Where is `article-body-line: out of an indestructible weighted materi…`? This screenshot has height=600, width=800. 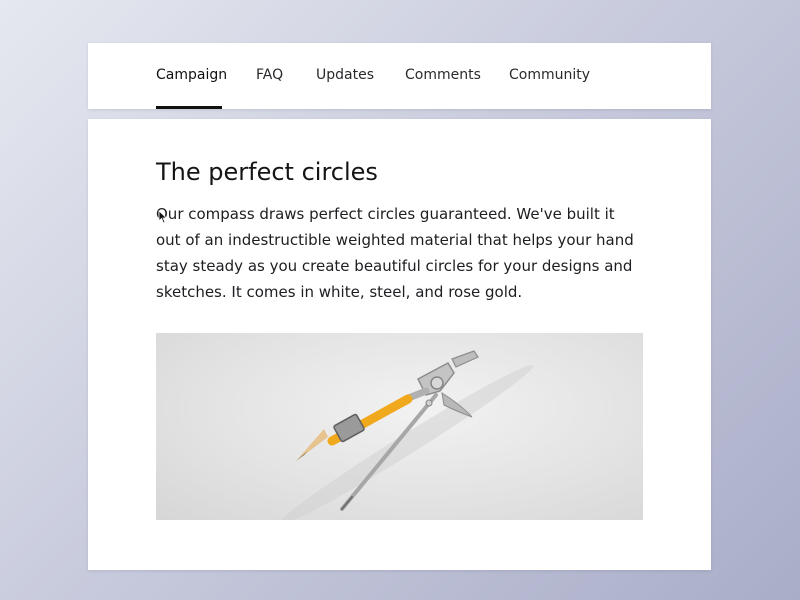
article-body-line: out of an indestructible weighted materi… is located at coordinates (395, 240).